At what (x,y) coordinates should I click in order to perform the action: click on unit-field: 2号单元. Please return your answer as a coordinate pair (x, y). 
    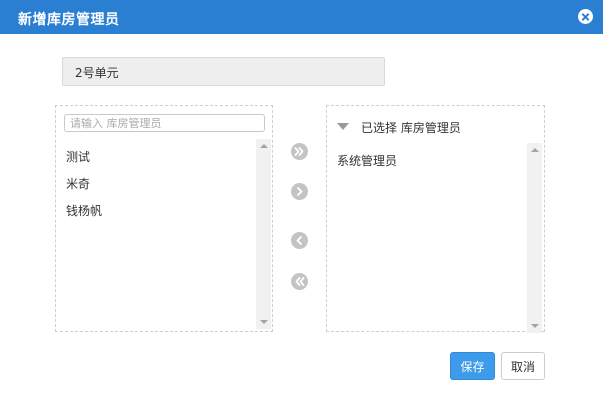
    Looking at the image, I should click on (223, 71).